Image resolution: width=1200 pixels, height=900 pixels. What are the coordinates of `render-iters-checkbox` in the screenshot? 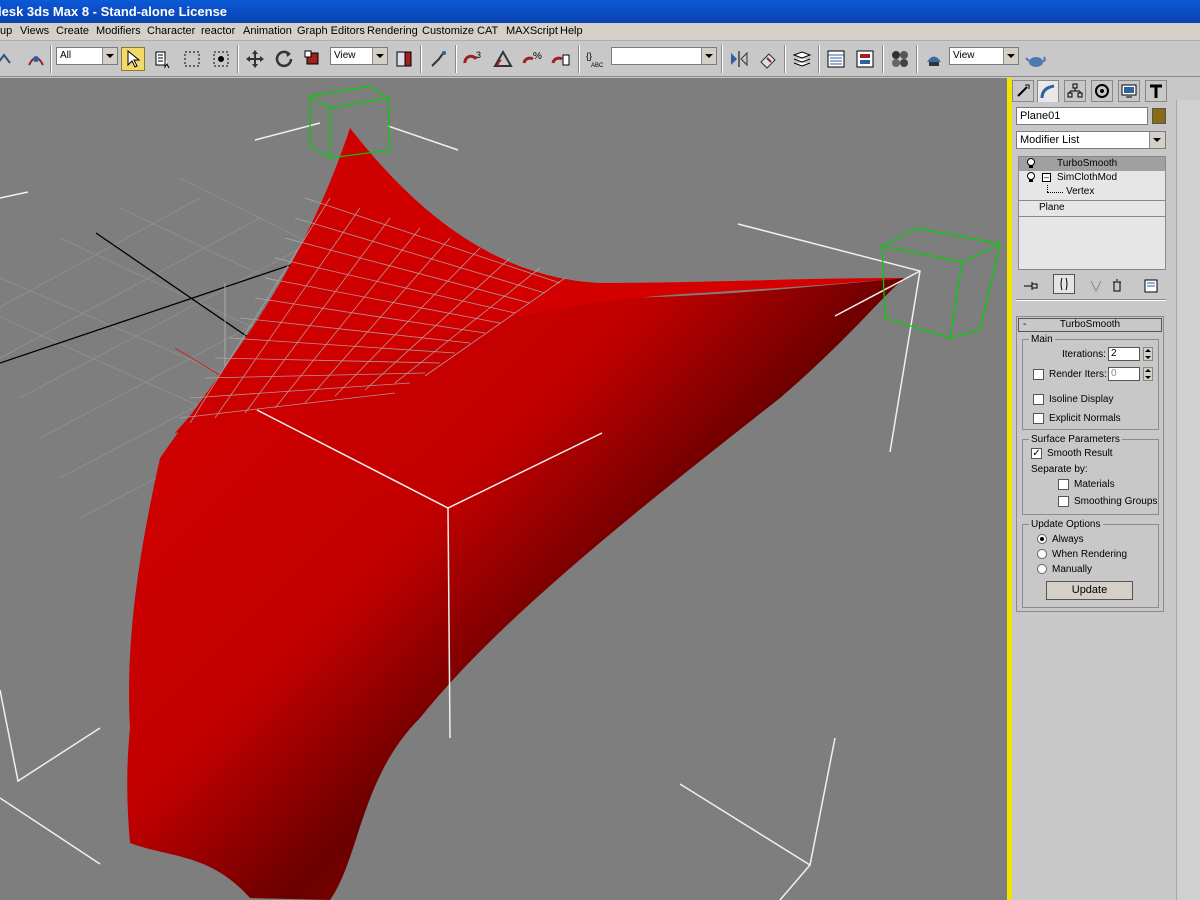 It's located at (1038, 374).